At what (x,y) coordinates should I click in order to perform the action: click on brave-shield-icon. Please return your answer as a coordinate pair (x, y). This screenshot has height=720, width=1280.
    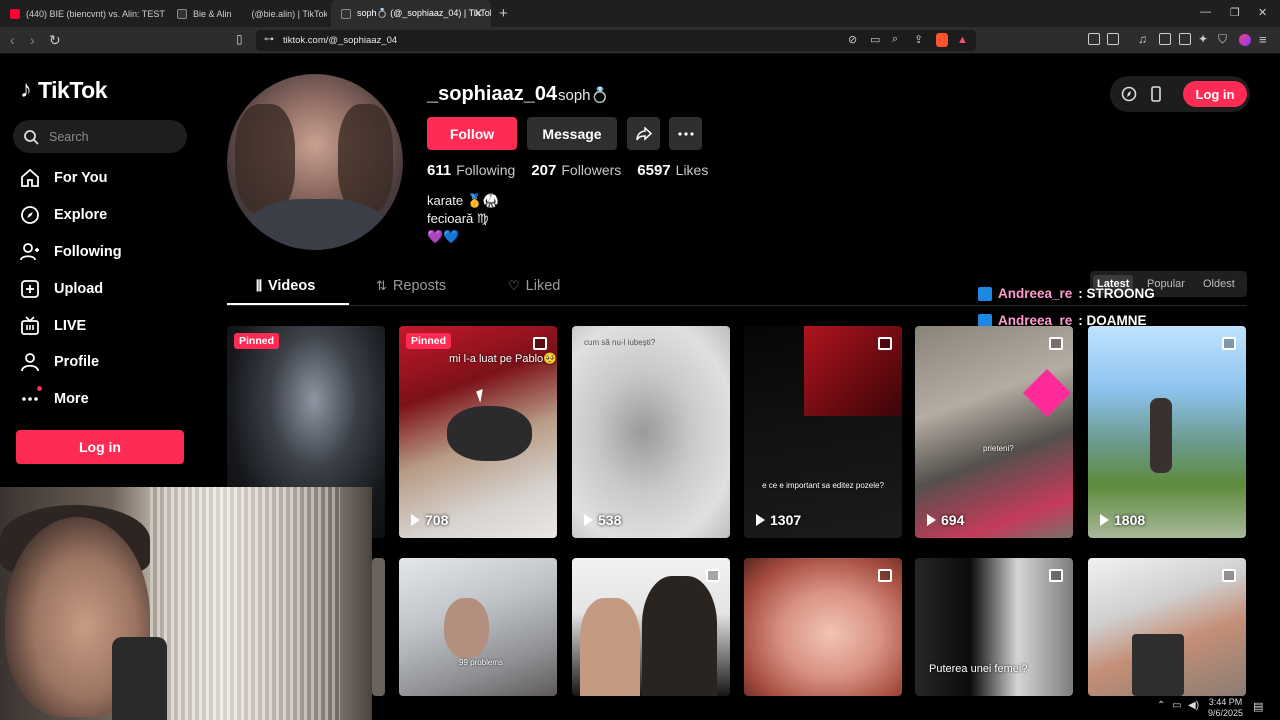
    Looking at the image, I should click on (942, 40).